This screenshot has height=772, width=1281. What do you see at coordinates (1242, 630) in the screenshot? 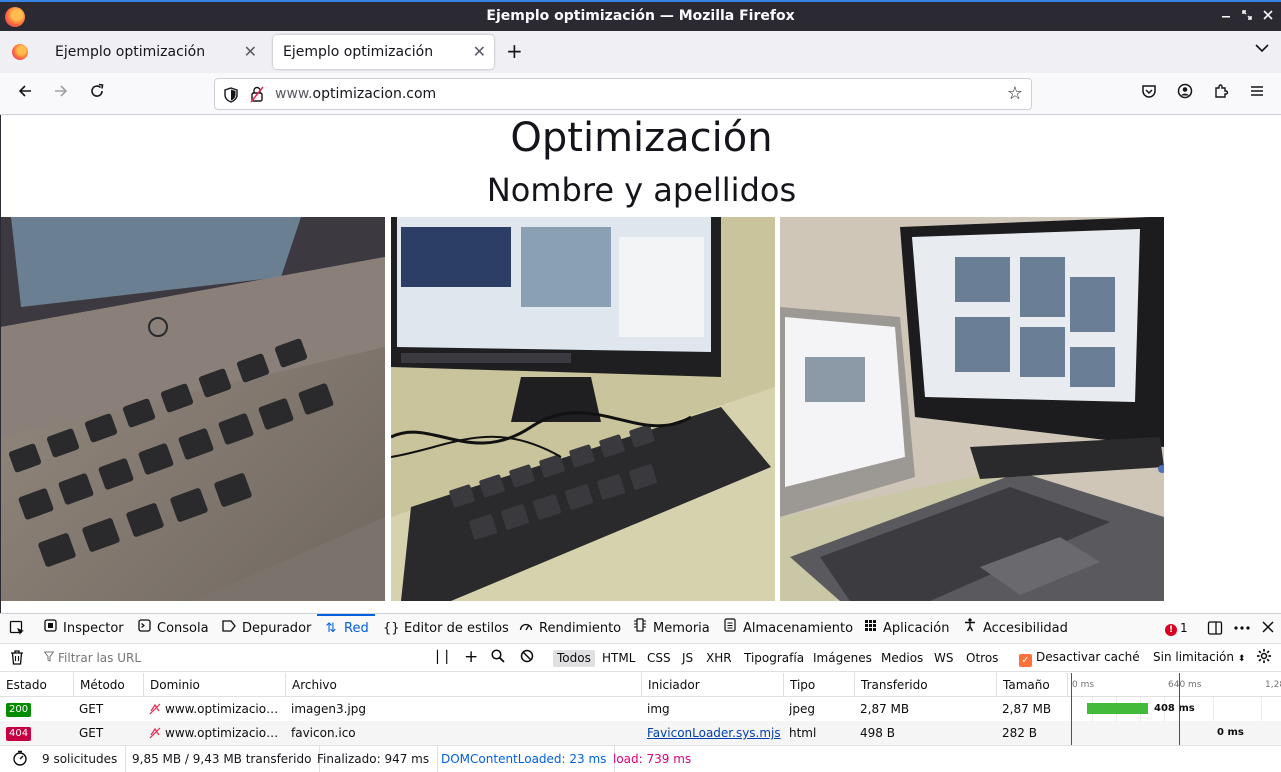
I see `more-options-icon` at bounding box center [1242, 630].